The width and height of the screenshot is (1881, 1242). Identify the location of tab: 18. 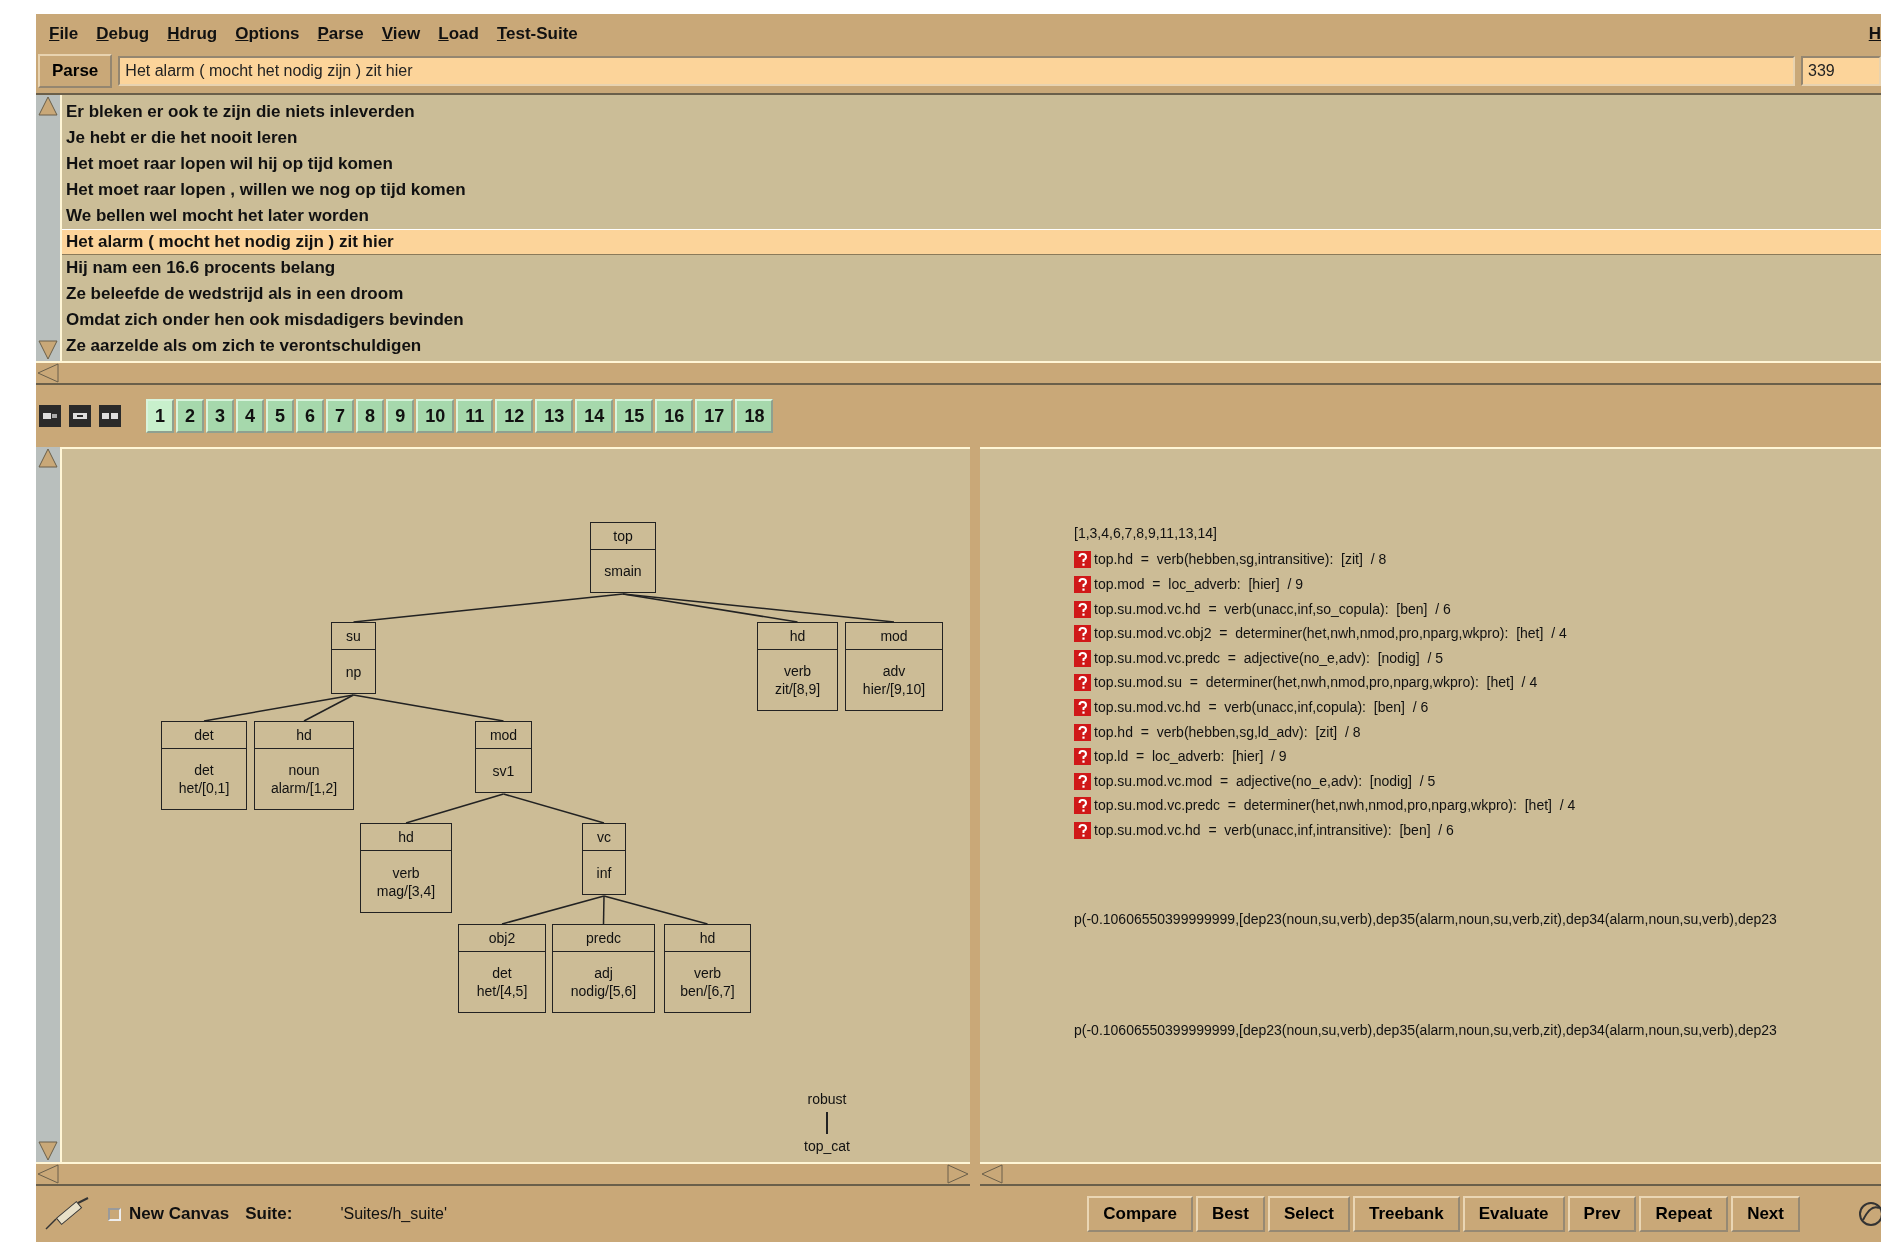
(754, 416).